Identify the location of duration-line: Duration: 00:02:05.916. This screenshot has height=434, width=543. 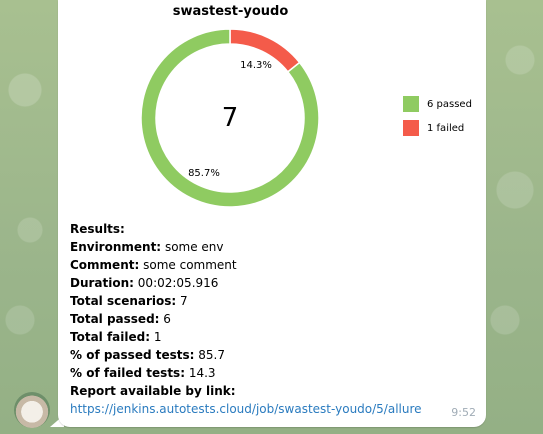
(144, 283).